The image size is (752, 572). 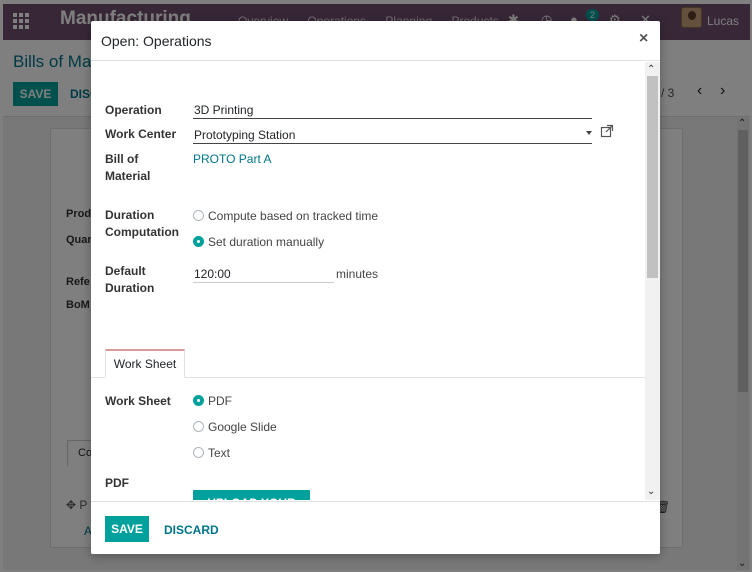 I want to click on duration-unit: minutes, so click(x=357, y=274).